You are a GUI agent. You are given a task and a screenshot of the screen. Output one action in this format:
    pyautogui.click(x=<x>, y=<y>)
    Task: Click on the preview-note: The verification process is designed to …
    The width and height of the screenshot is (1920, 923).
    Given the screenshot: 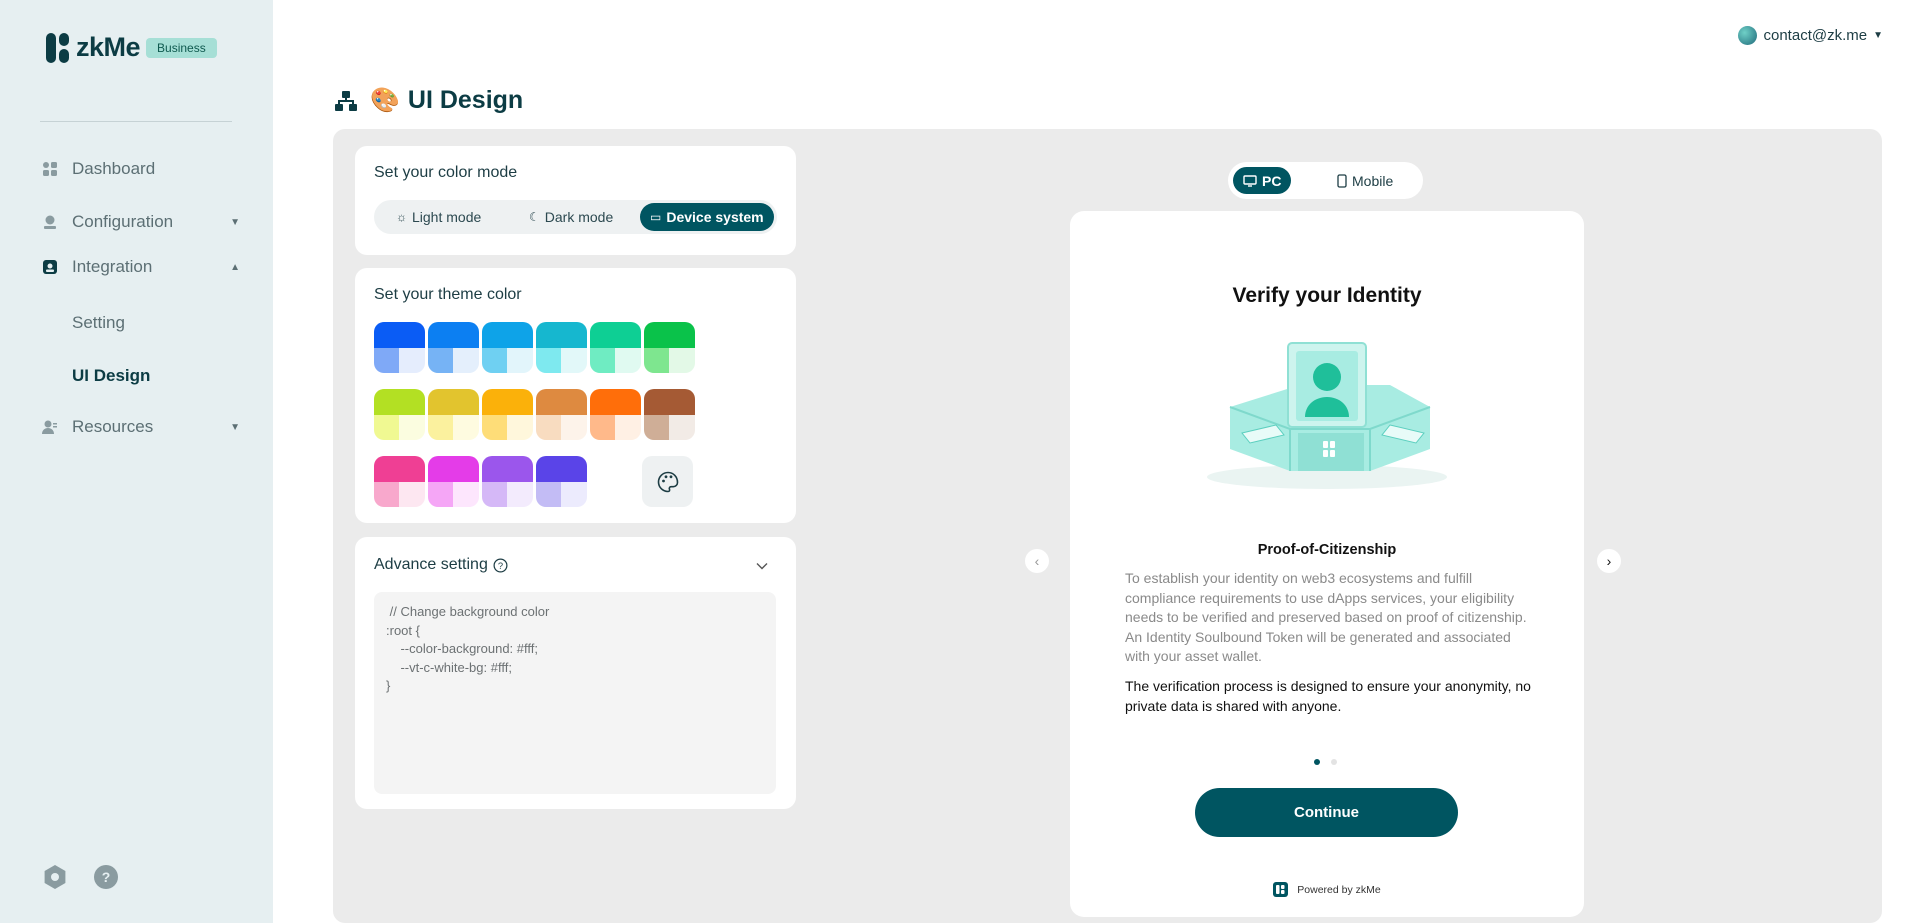 What is the action you would take?
    pyautogui.click(x=1328, y=696)
    